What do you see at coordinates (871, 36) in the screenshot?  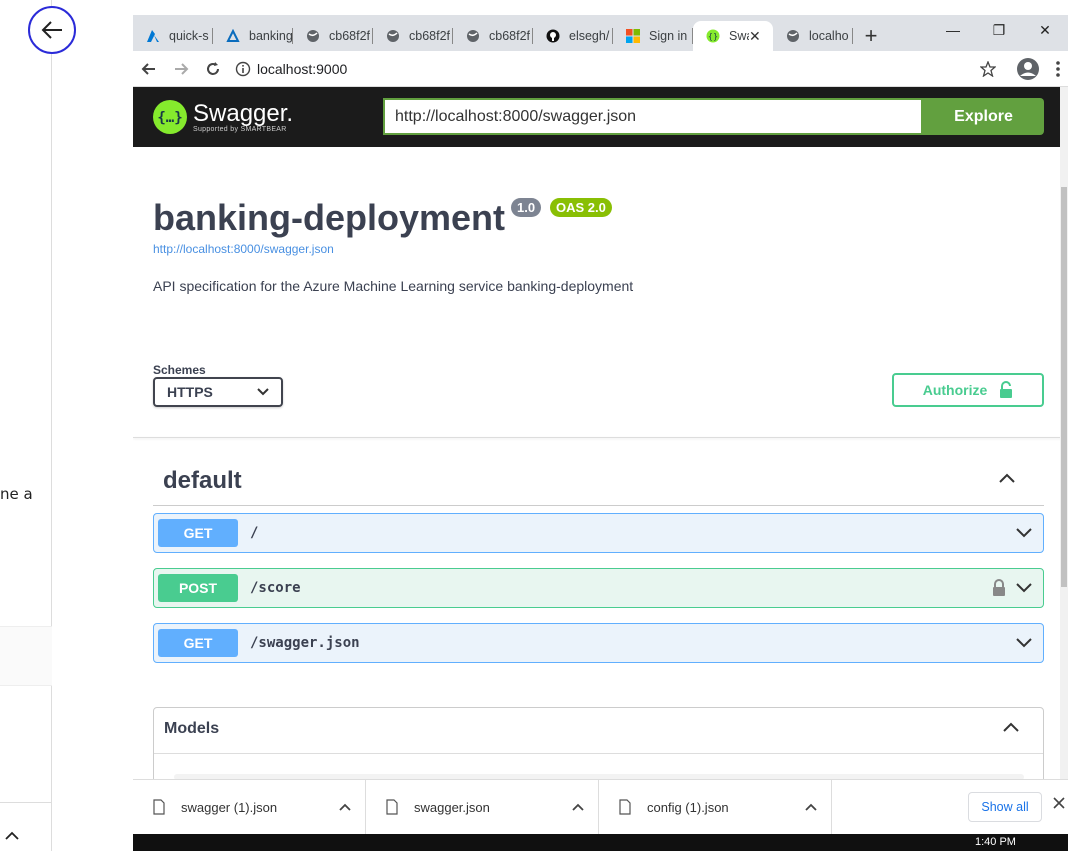 I see `new-tab-button: +` at bounding box center [871, 36].